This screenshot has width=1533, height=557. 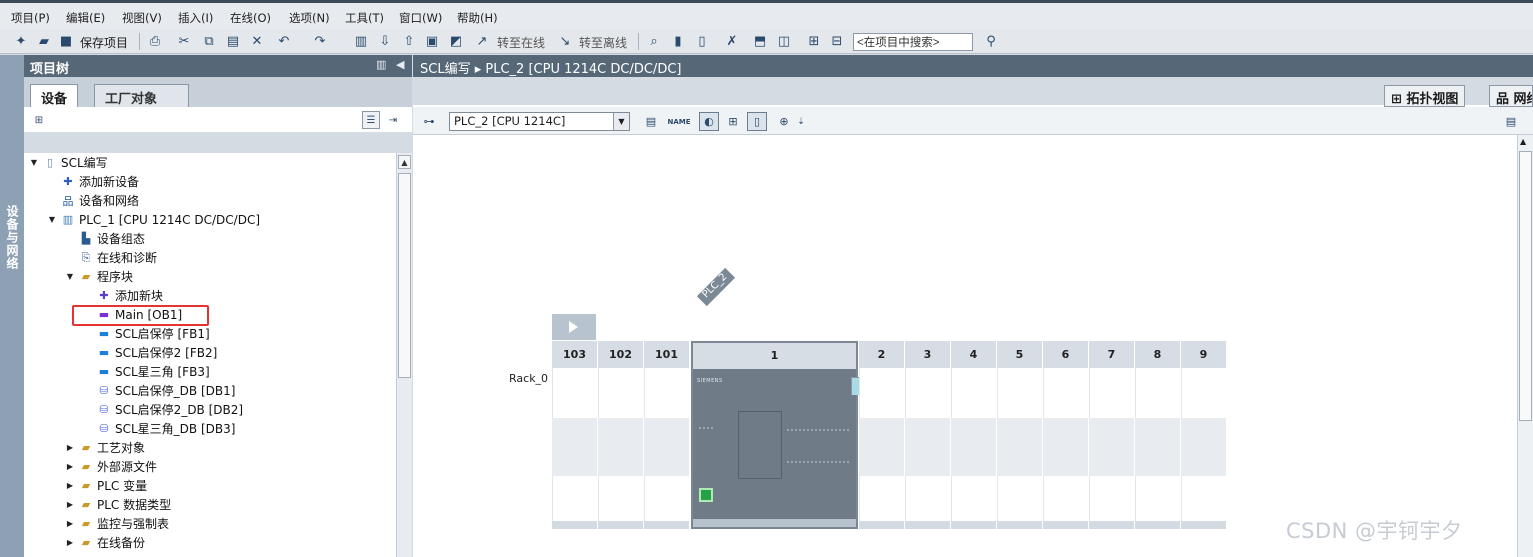 I want to click on slot-9: 9, so click(x=1203, y=435).